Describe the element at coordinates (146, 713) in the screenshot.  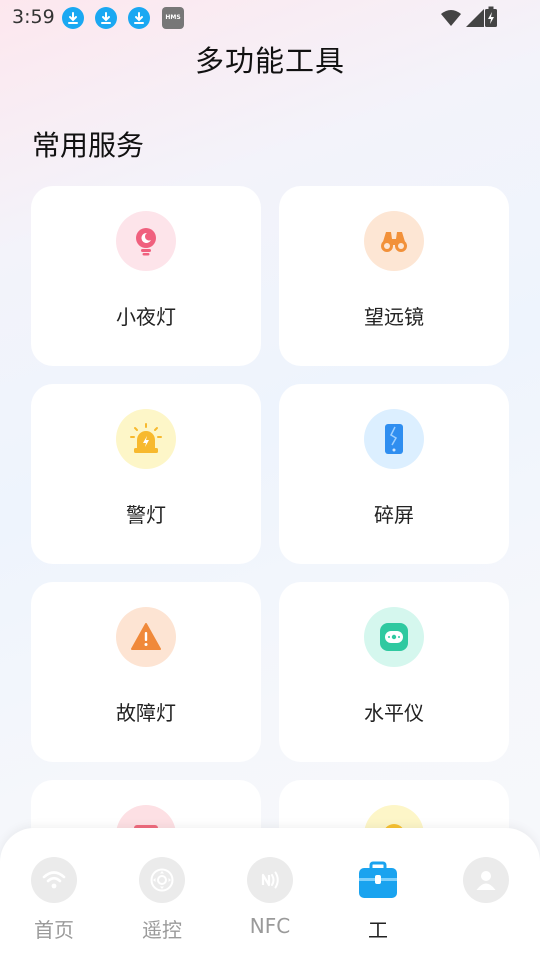
I see `tool-label: 故障灯` at that location.